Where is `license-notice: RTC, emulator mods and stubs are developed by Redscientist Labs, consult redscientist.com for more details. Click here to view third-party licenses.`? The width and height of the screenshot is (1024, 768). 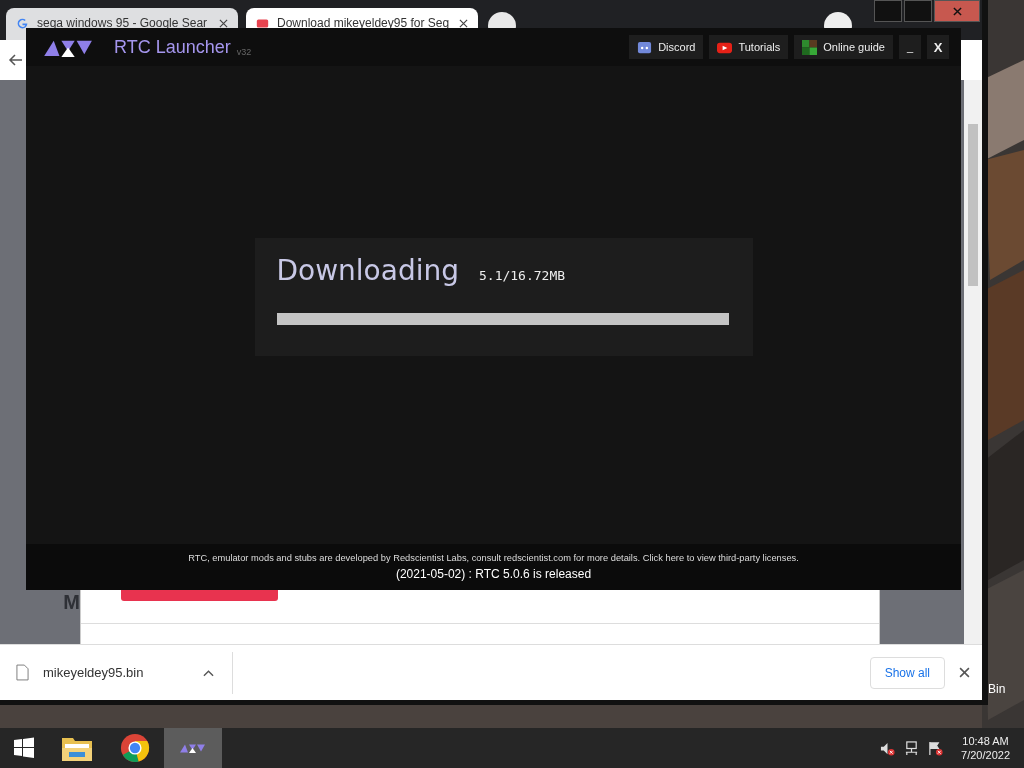 license-notice: RTC, emulator mods and stubs are developed by Redscientist Labs, consult redscientist.com for more details. Click here to view third-party licenses. is located at coordinates (493, 558).